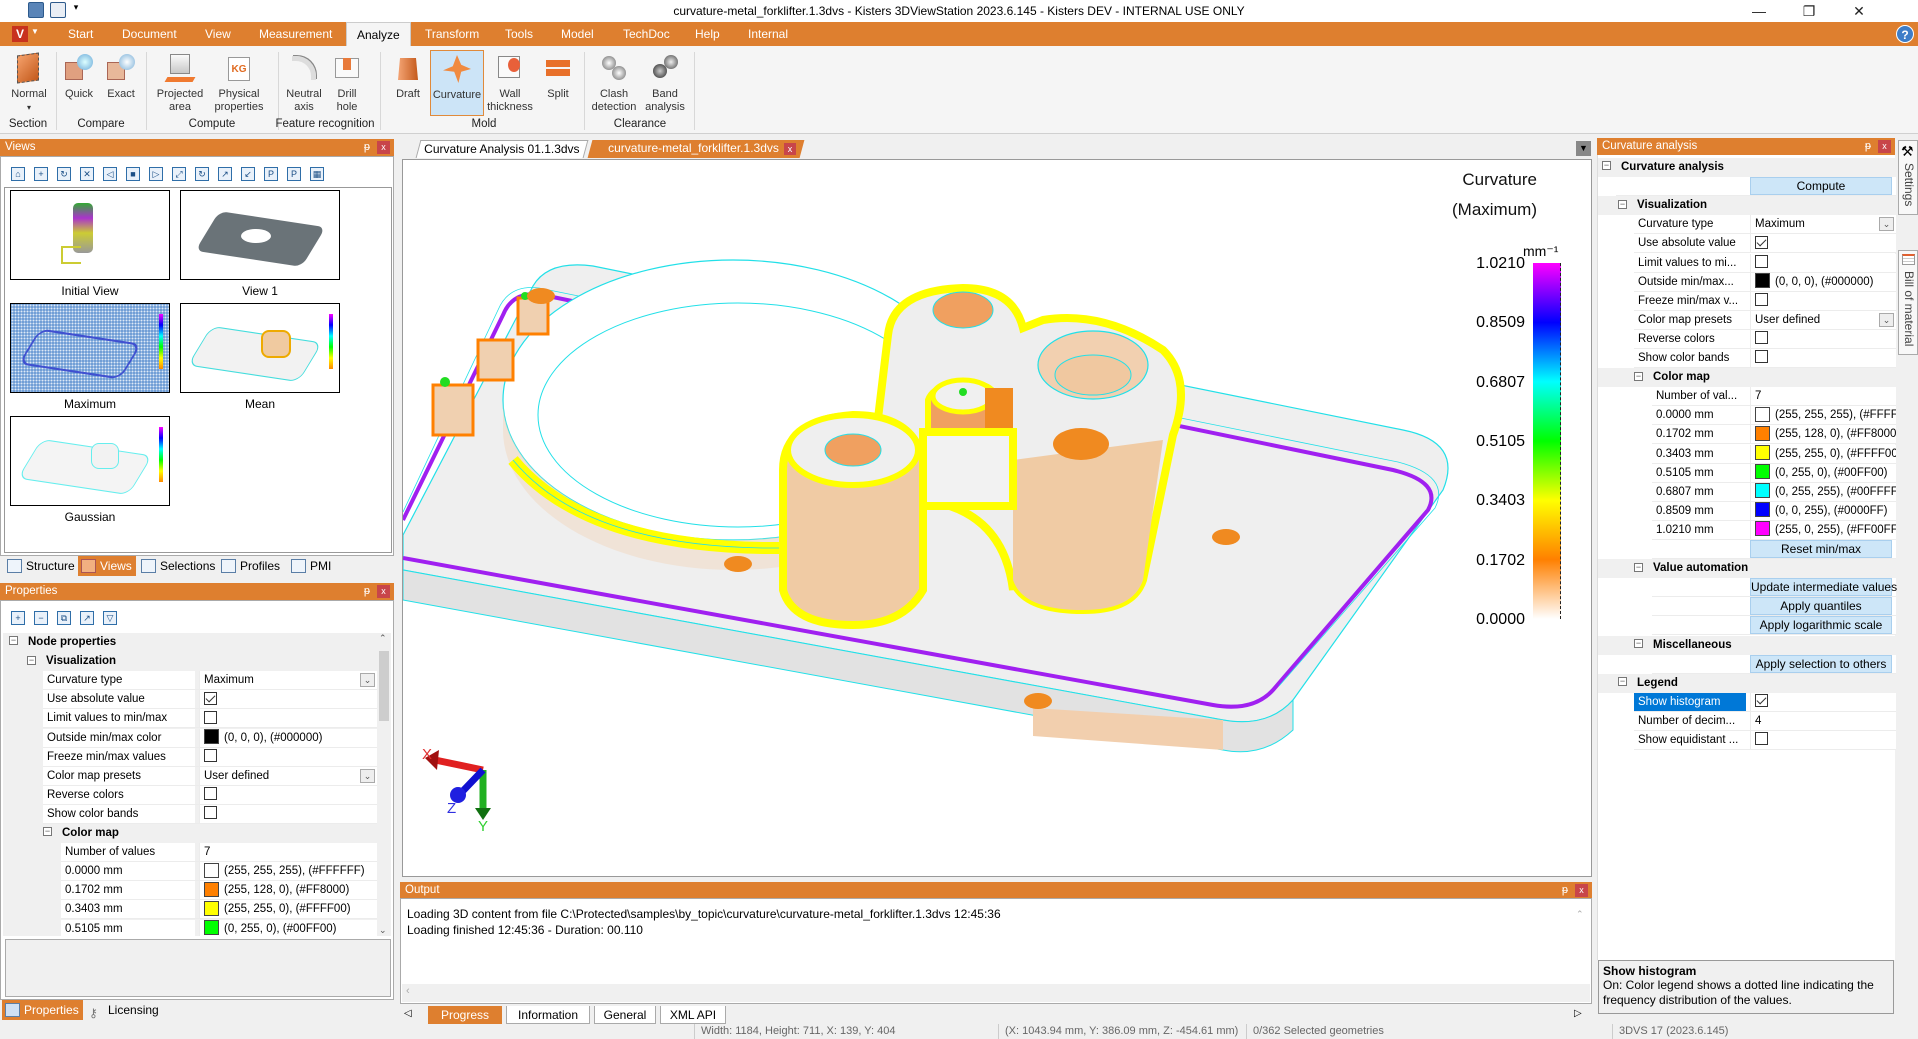 The height and width of the screenshot is (1039, 1918). Describe the element at coordinates (288, 681) in the screenshot. I see `property-value: Maximum ⌄` at that location.